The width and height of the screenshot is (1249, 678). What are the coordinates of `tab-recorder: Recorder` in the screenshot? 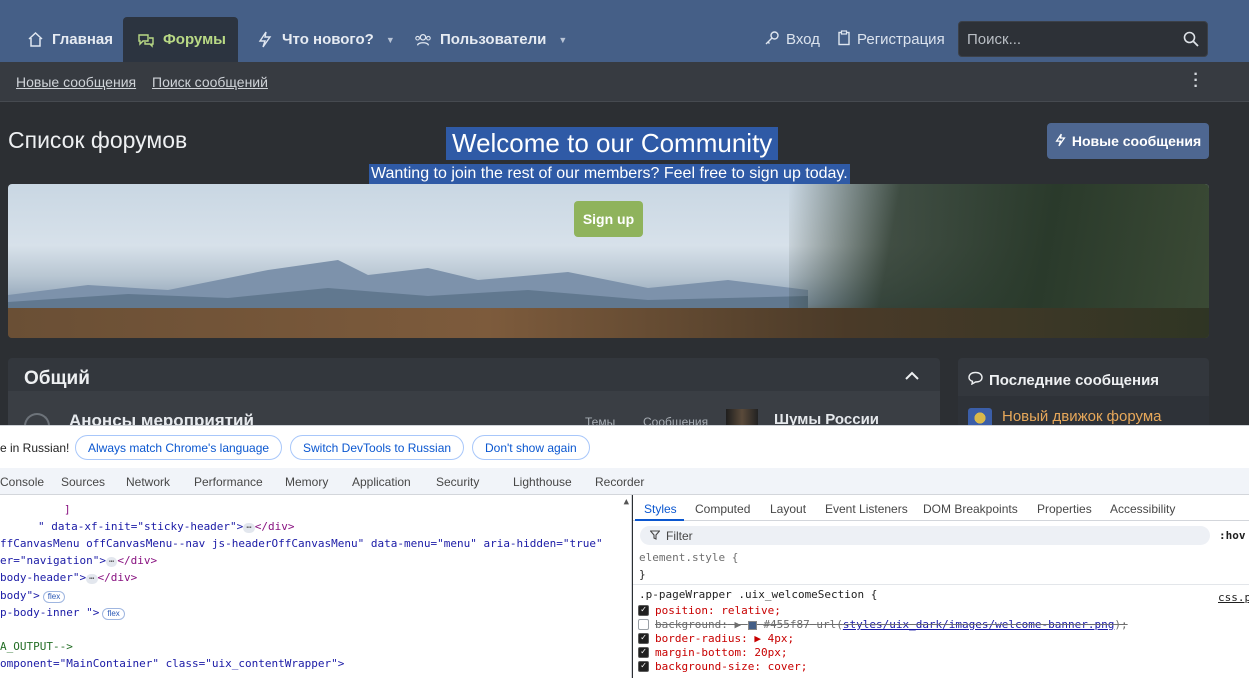 It's located at (619, 482).